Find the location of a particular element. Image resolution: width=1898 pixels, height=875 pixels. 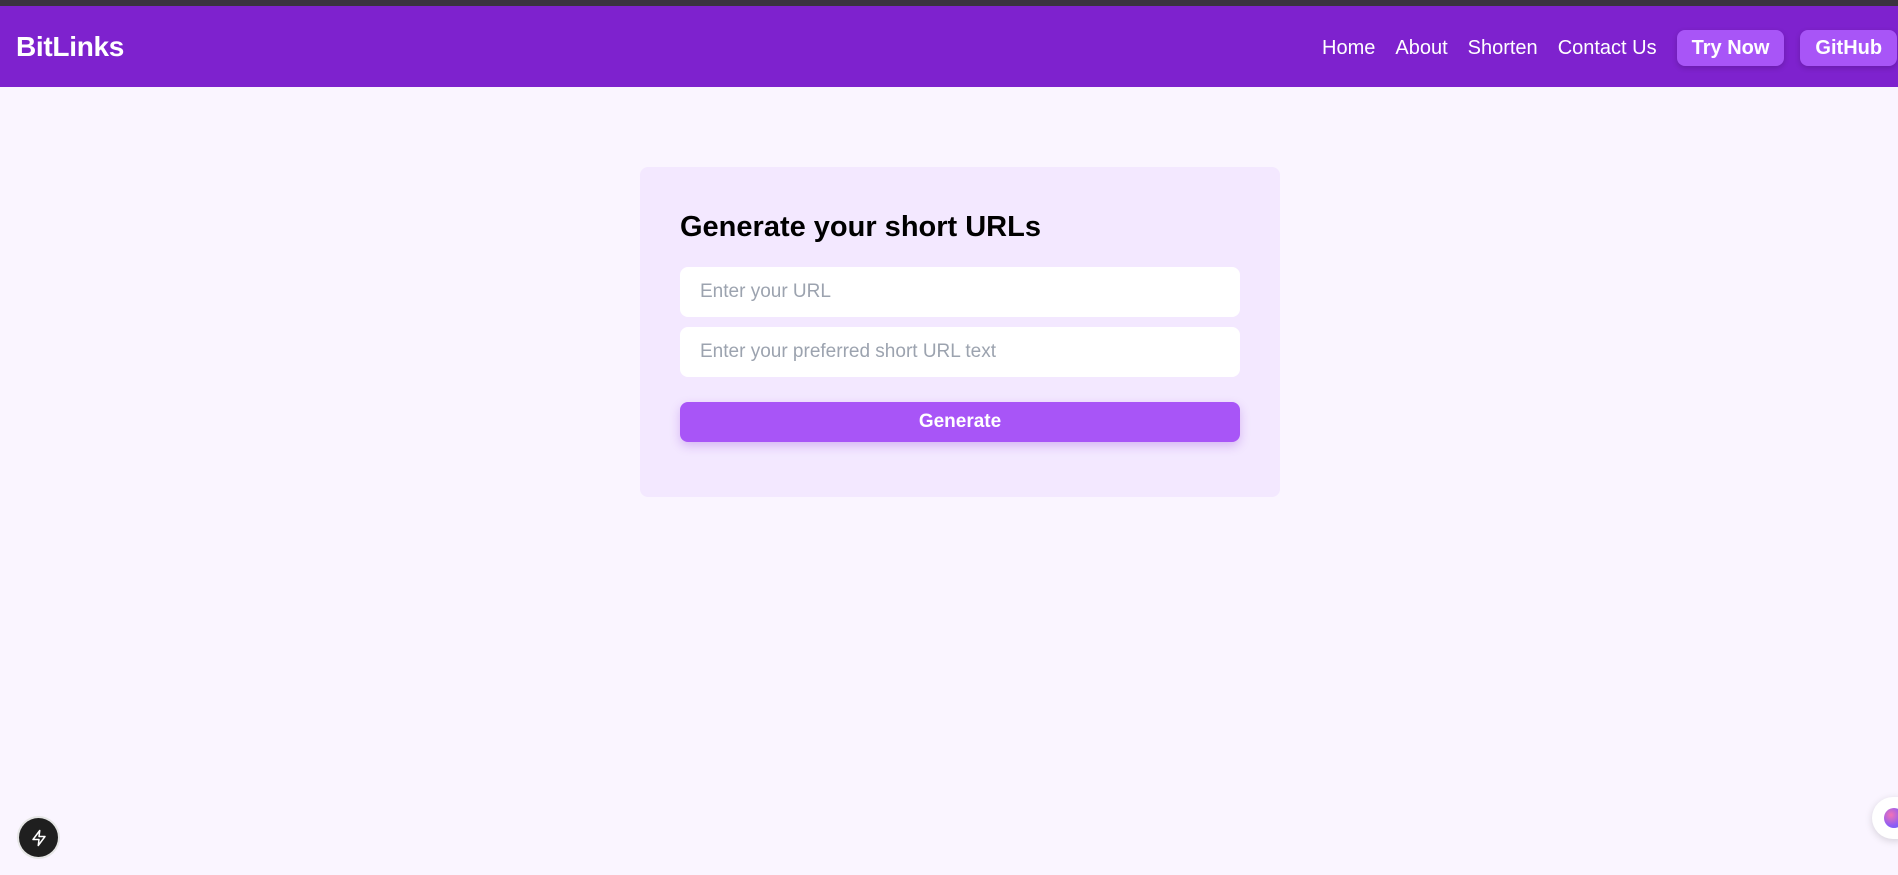

try-now-button: Try Now is located at coordinates (1730, 48).